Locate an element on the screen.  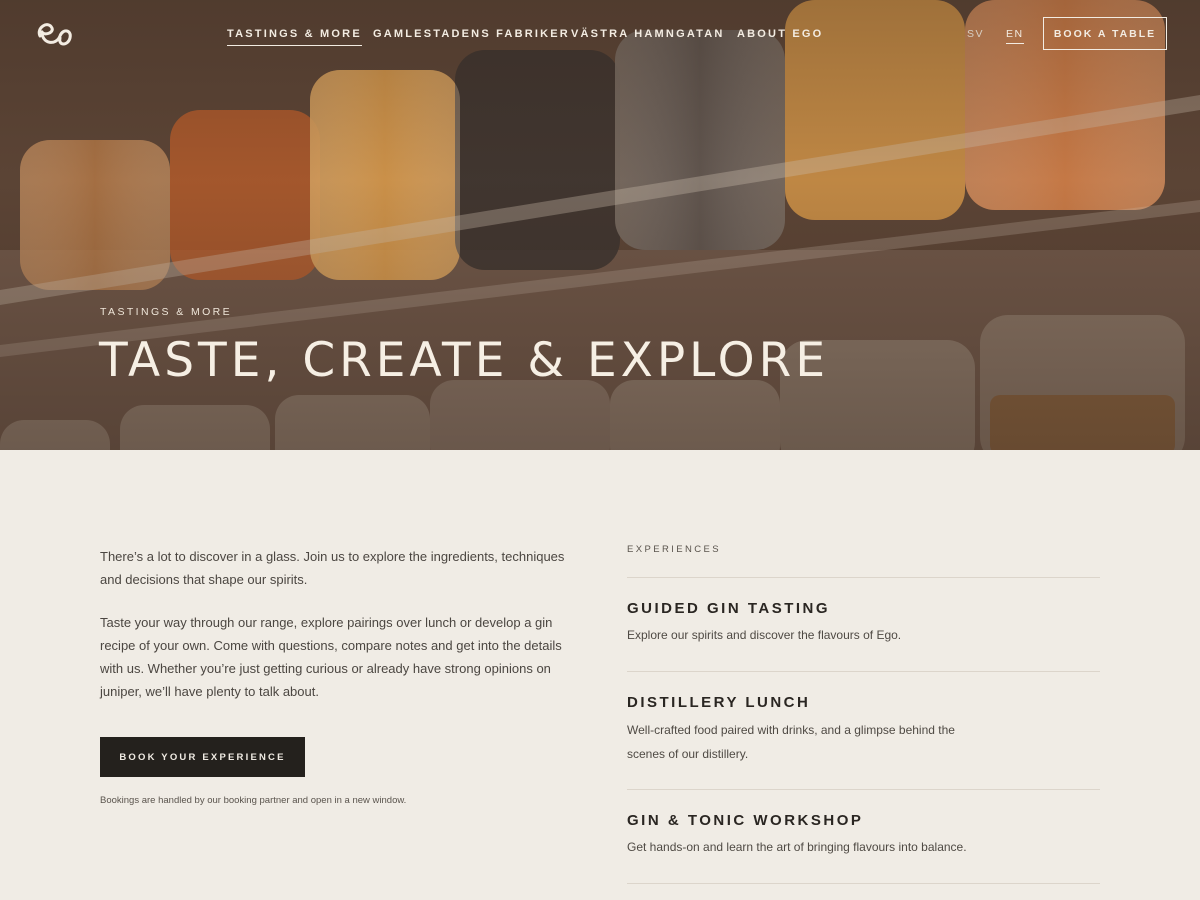
experiences-heading: EXPERIENCES is located at coordinates (674, 549).